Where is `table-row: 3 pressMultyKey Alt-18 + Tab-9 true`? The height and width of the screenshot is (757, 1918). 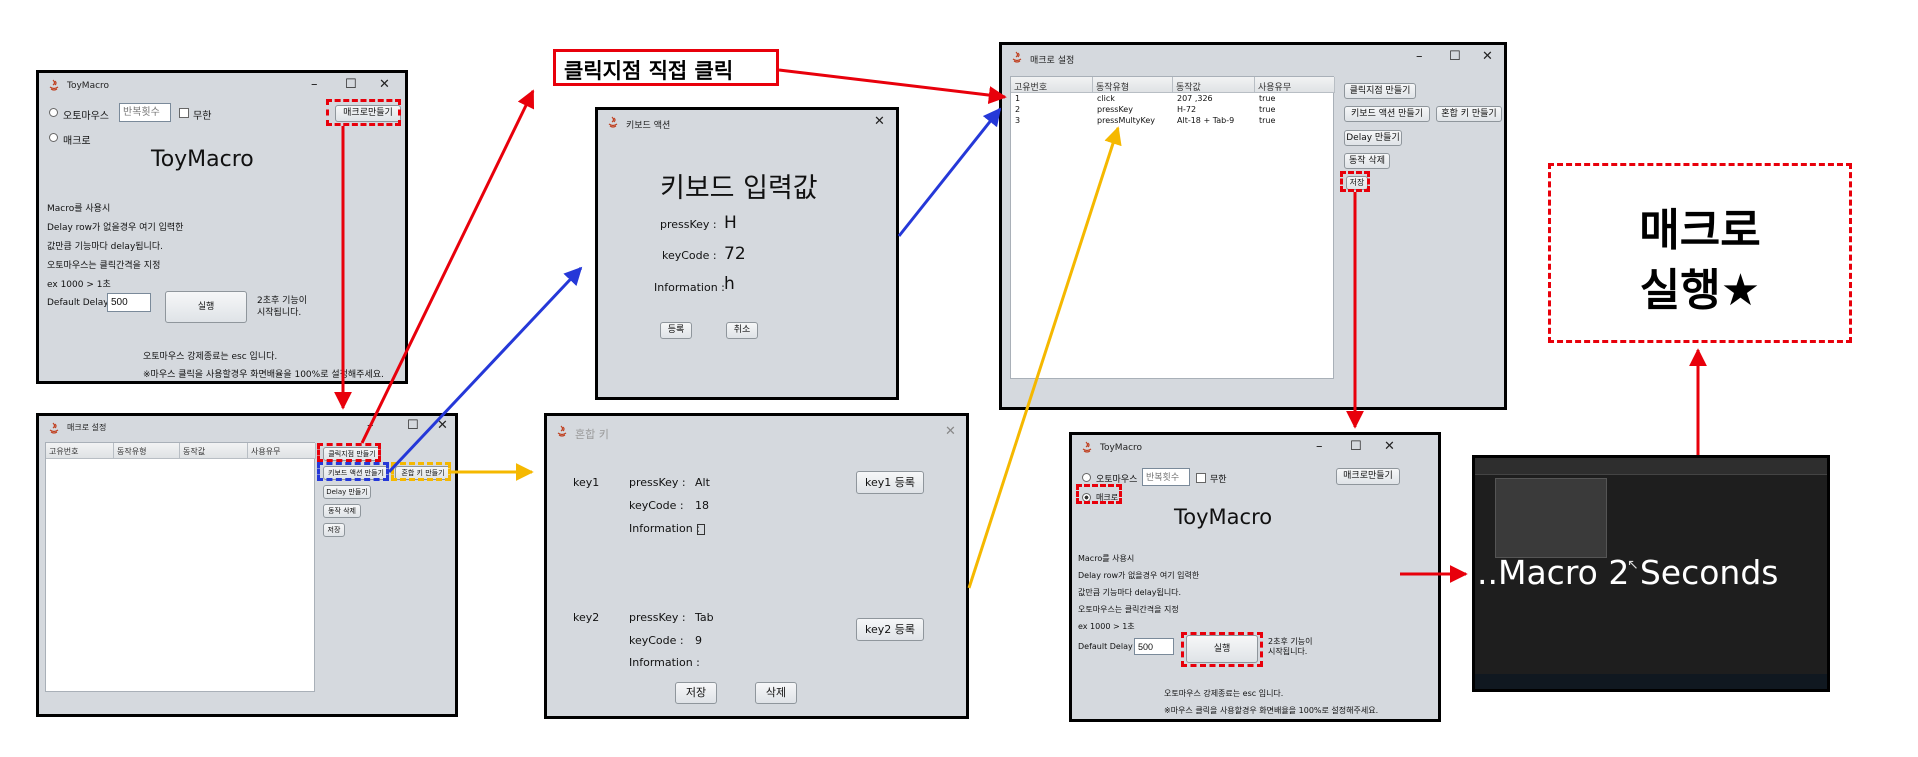
table-row: 3 pressMultyKey Alt-18 + Tab-9 true is located at coordinates (1172, 120).